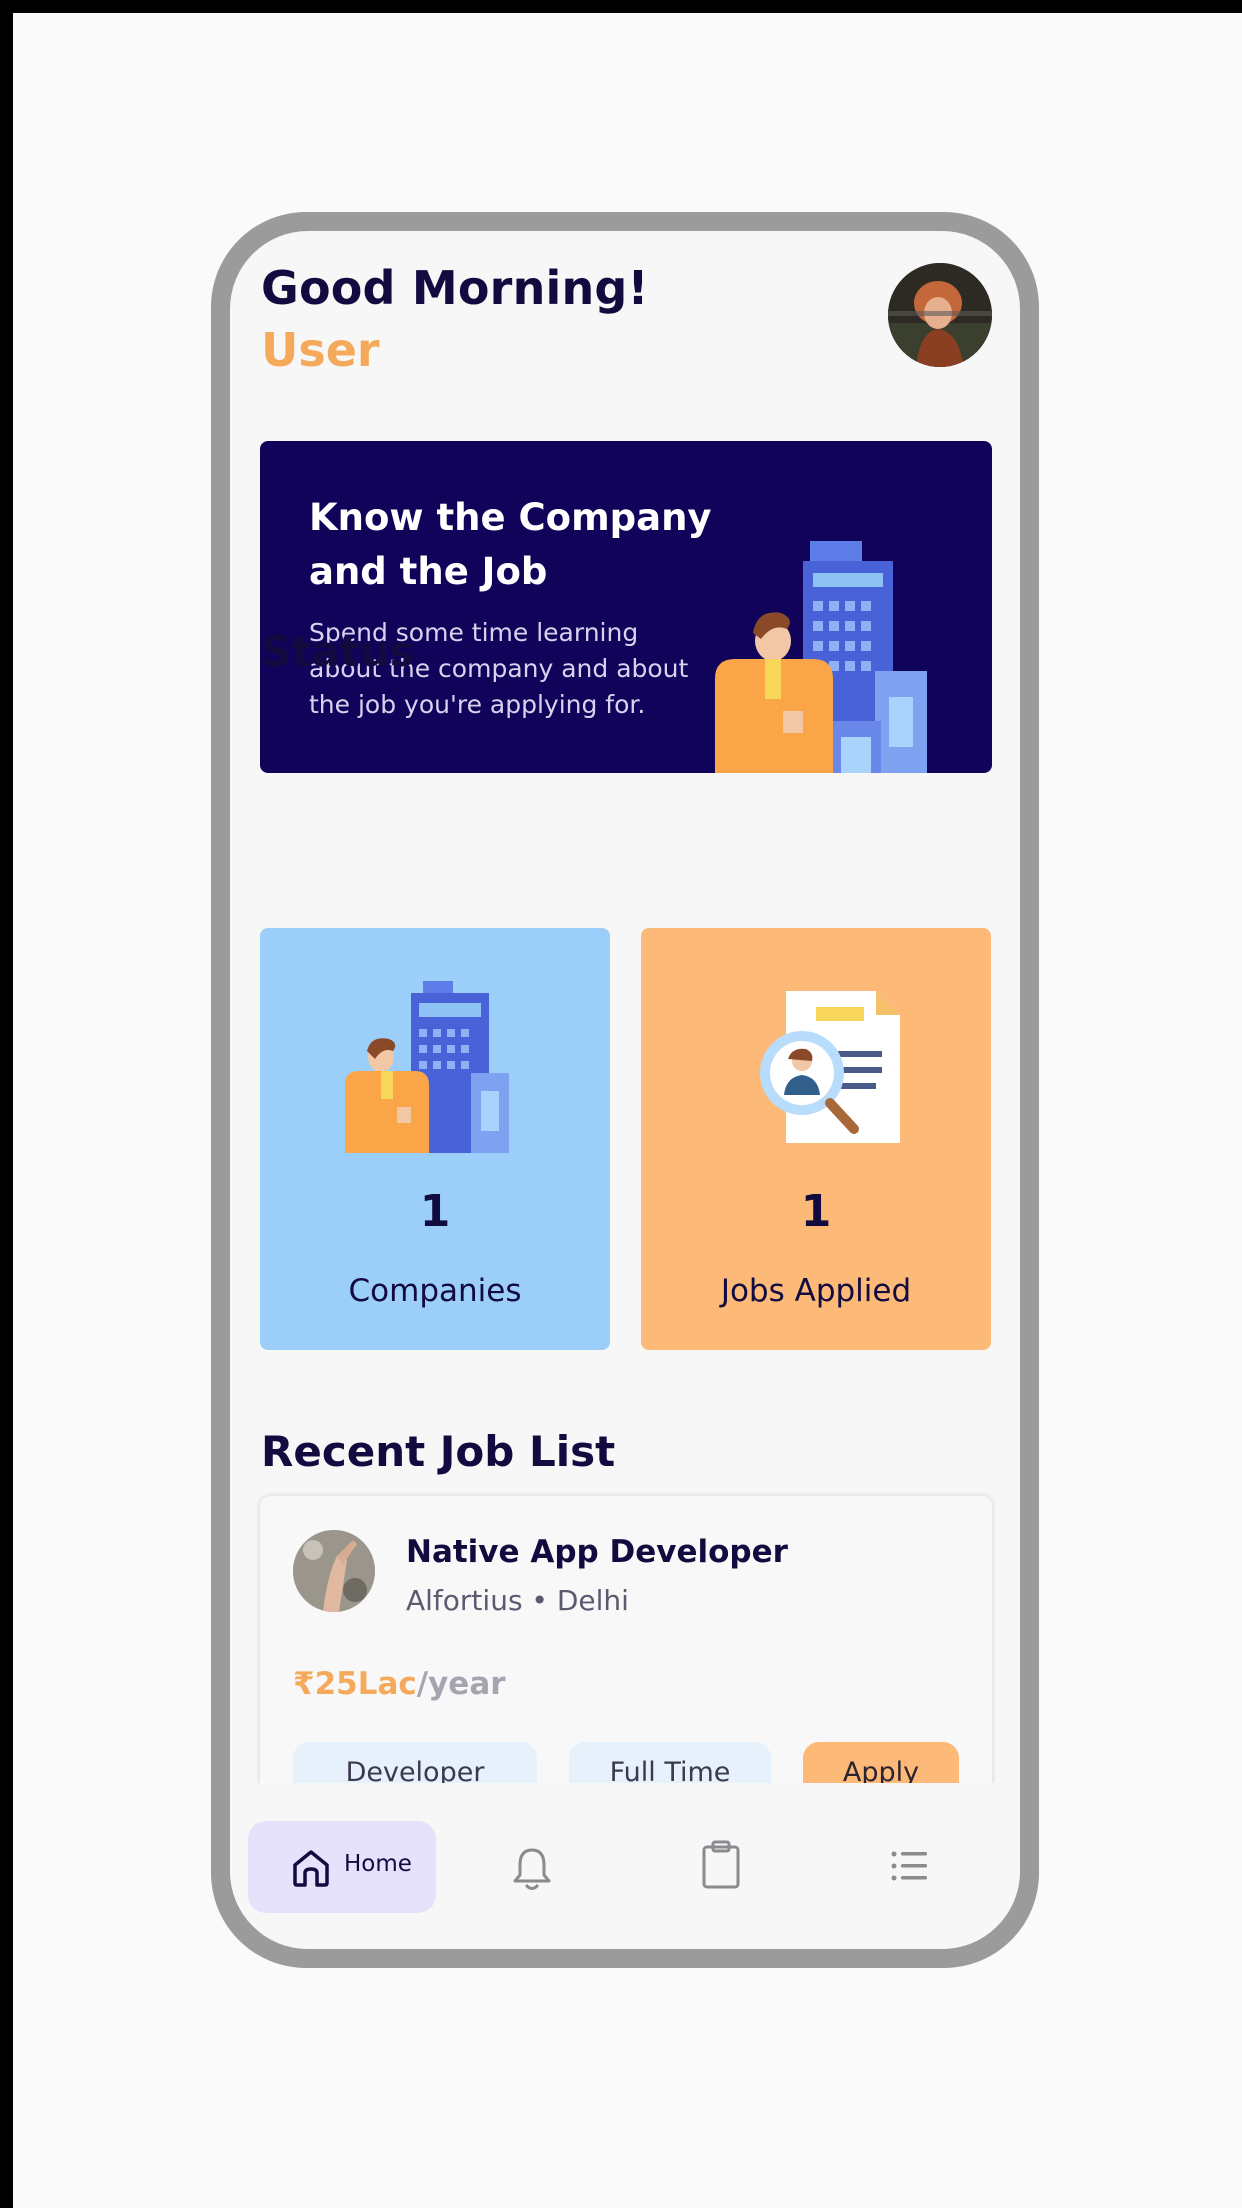 The image size is (1242, 2208). Describe the element at coordinates (821, 657) in the screenshot. I see `businessman-building-illustration` at that location.